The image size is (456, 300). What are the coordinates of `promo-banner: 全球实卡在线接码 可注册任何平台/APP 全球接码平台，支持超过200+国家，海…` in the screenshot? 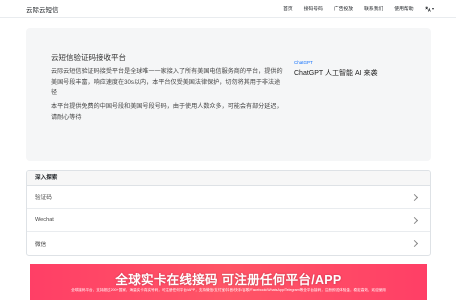 It's located at (228, 282).